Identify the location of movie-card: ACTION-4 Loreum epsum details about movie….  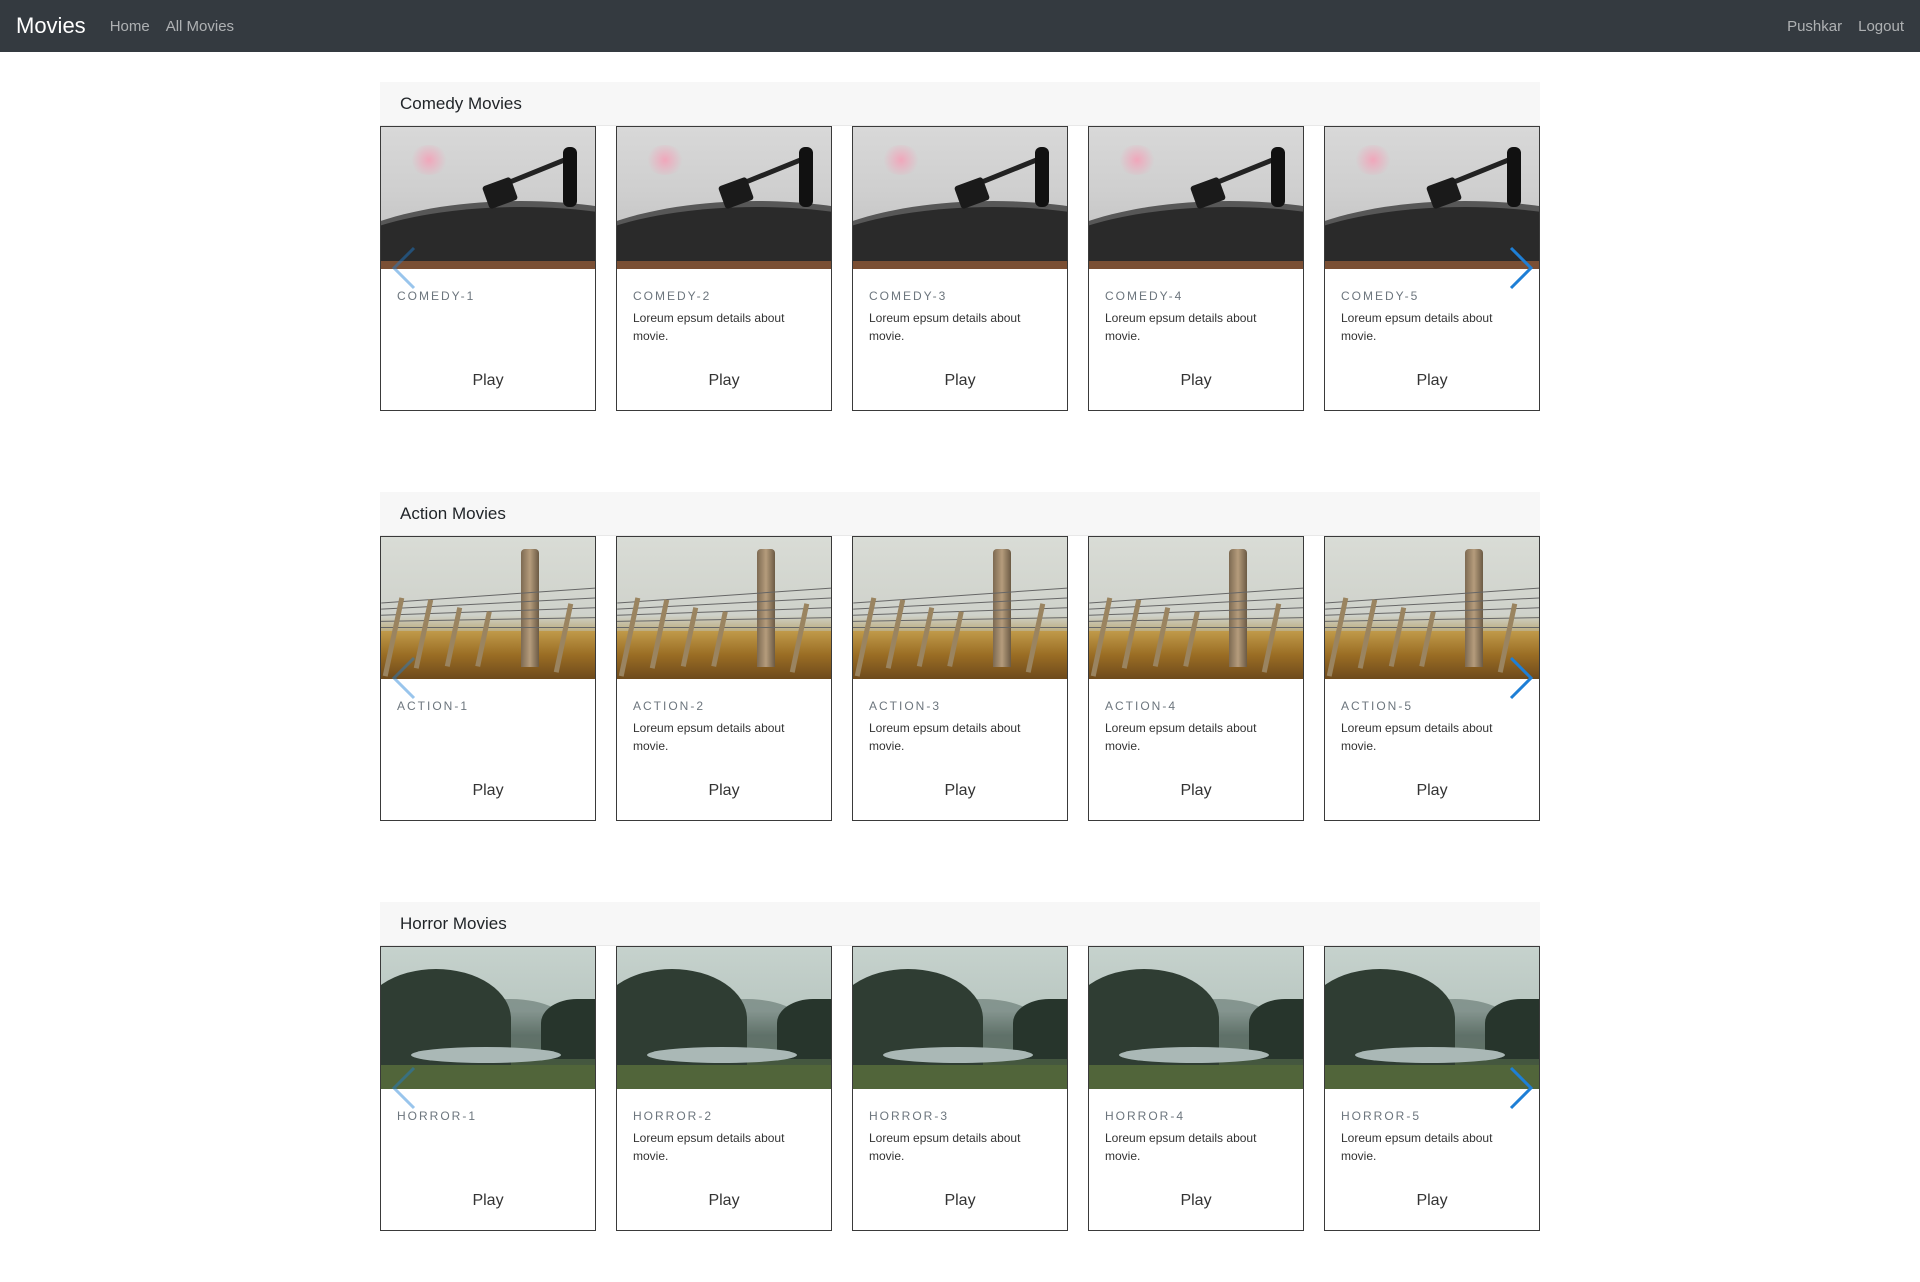
(1196, 678).